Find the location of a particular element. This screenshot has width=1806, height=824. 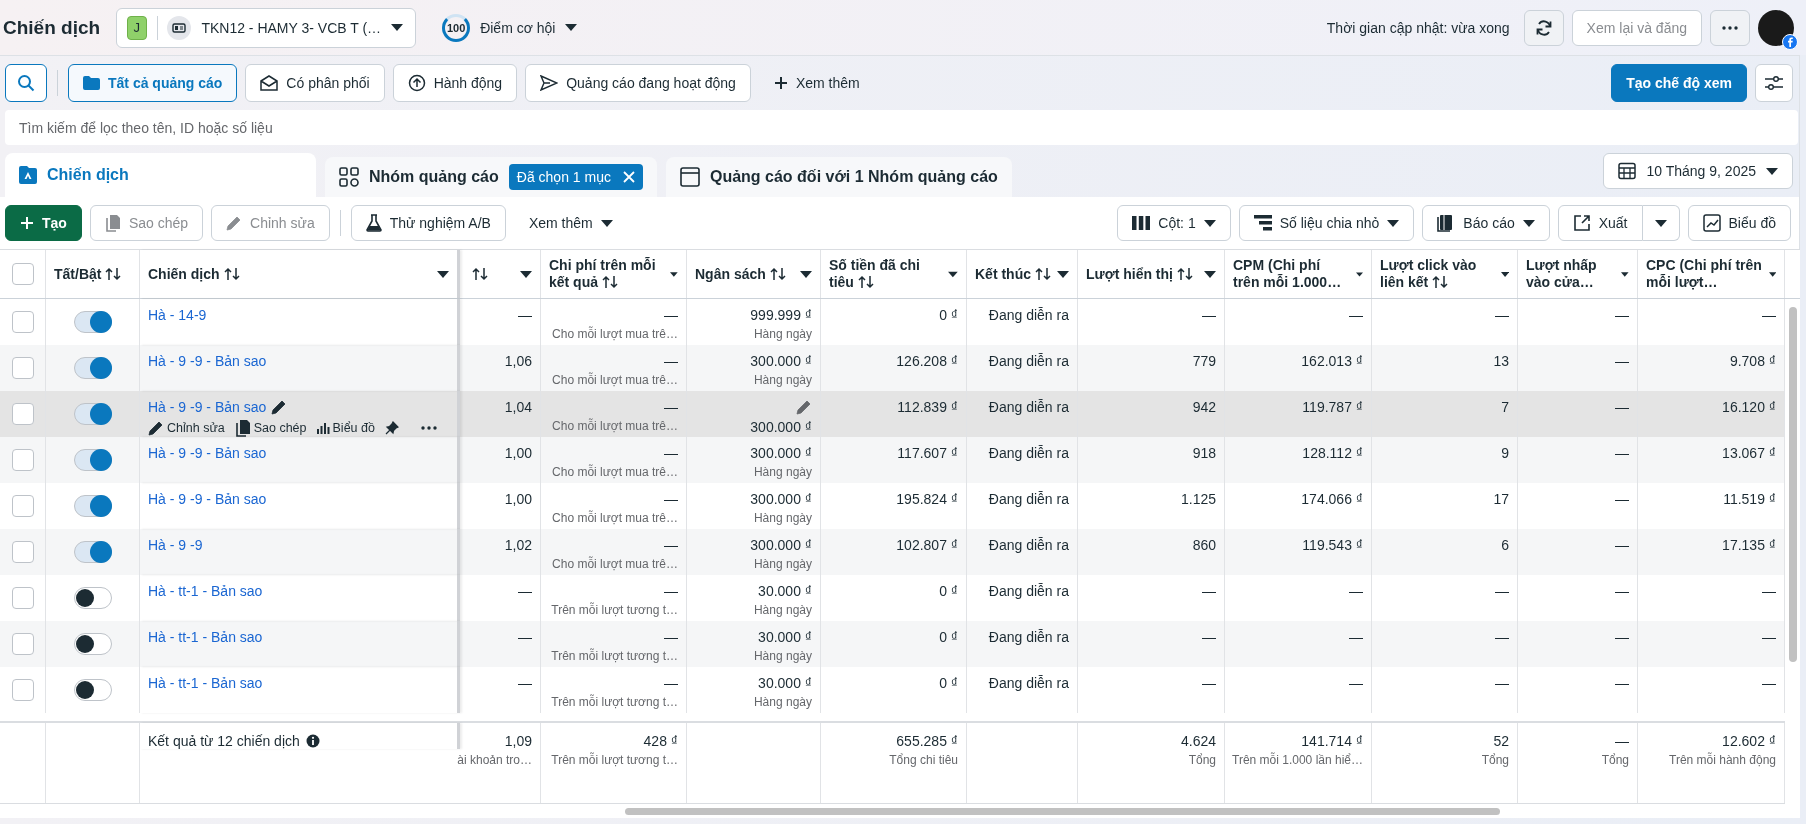

column-header: Chi phí trên mỗi kết quả is located at coordinates (614, 274).